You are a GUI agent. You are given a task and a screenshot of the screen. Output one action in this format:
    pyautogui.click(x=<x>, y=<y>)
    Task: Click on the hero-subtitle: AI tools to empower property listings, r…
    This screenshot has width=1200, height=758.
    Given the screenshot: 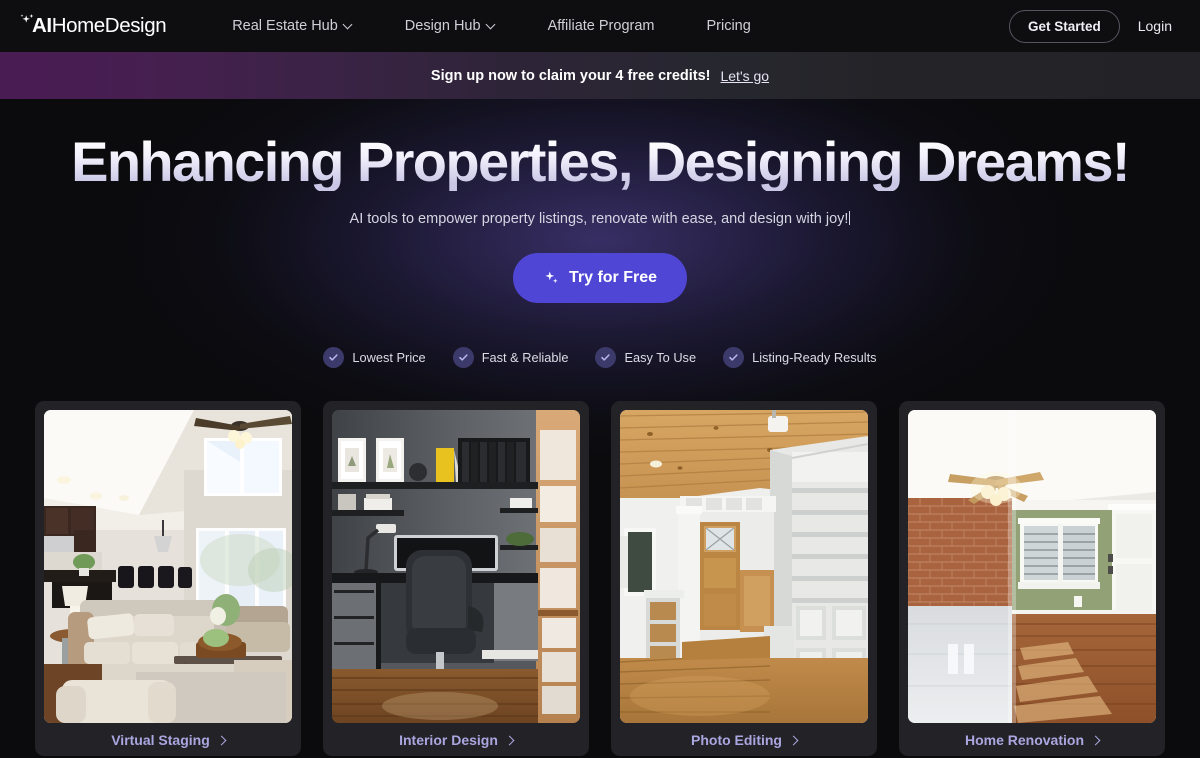 What is the action you would take?
    pyautogui.click(x=600, y=219)
    